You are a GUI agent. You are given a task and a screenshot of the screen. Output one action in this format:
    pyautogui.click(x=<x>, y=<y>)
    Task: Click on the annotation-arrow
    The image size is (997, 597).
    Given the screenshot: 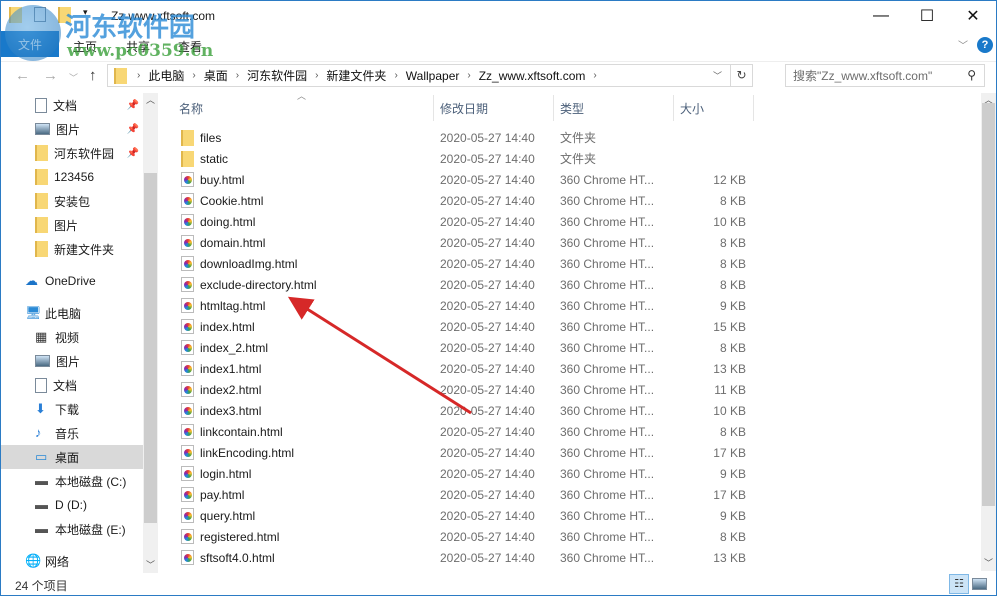 What is the action you would take?
    pyautogui.click(x=379, y=355)
    